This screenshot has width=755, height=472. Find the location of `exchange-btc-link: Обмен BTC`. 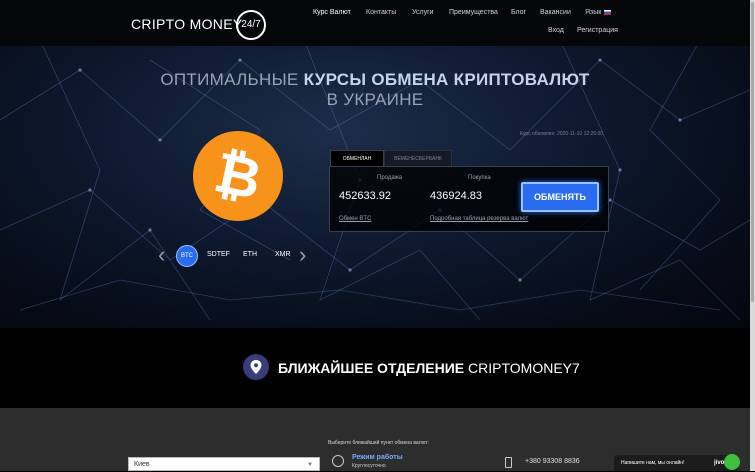

exchange-btc-link: Обмен BTC is located at coordinates (355, 219).